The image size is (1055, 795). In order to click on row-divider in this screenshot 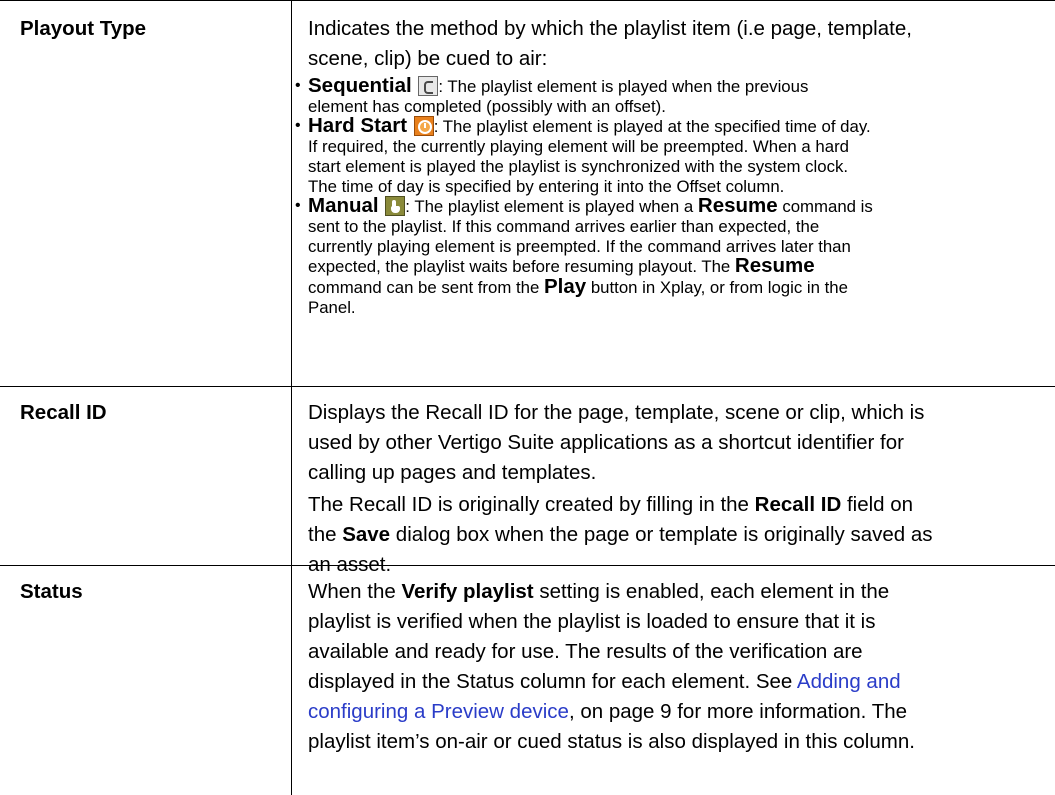, I will do `click(527, 386)`.